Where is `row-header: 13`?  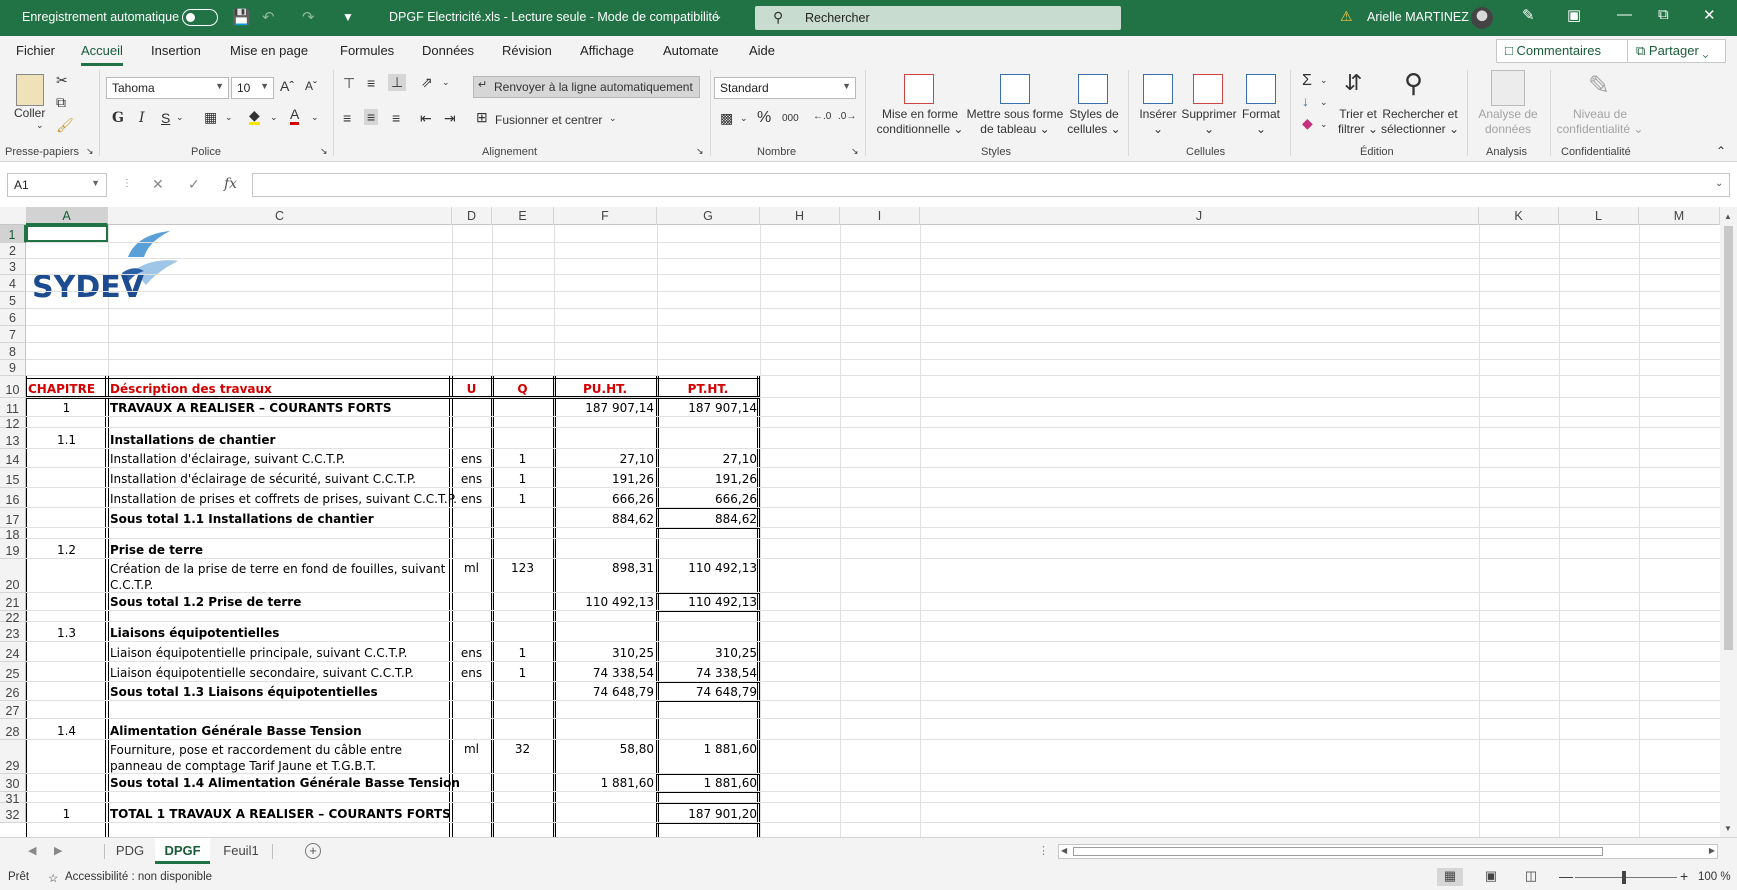 row-header: 13 is located at coordinates (13, 438).